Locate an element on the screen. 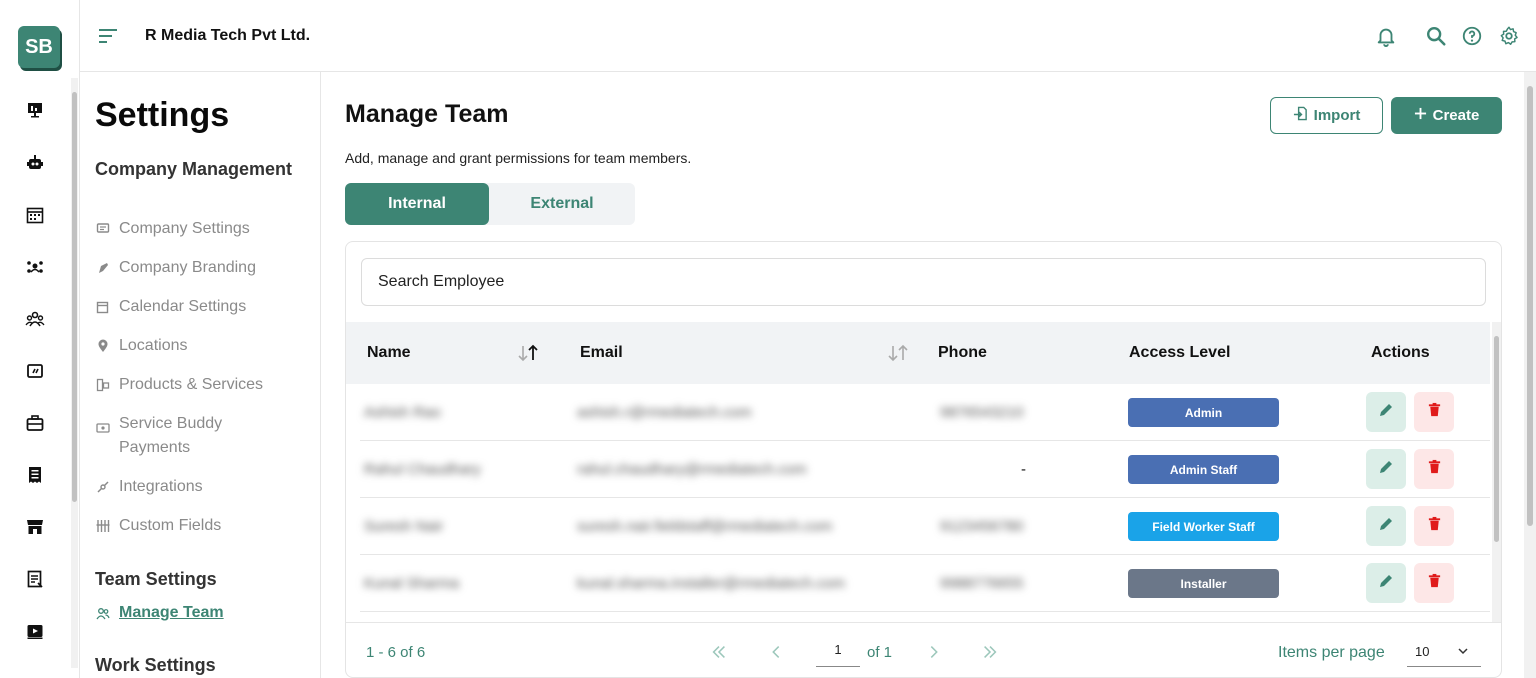  receipt-icon is located at coordinates (35, 475).